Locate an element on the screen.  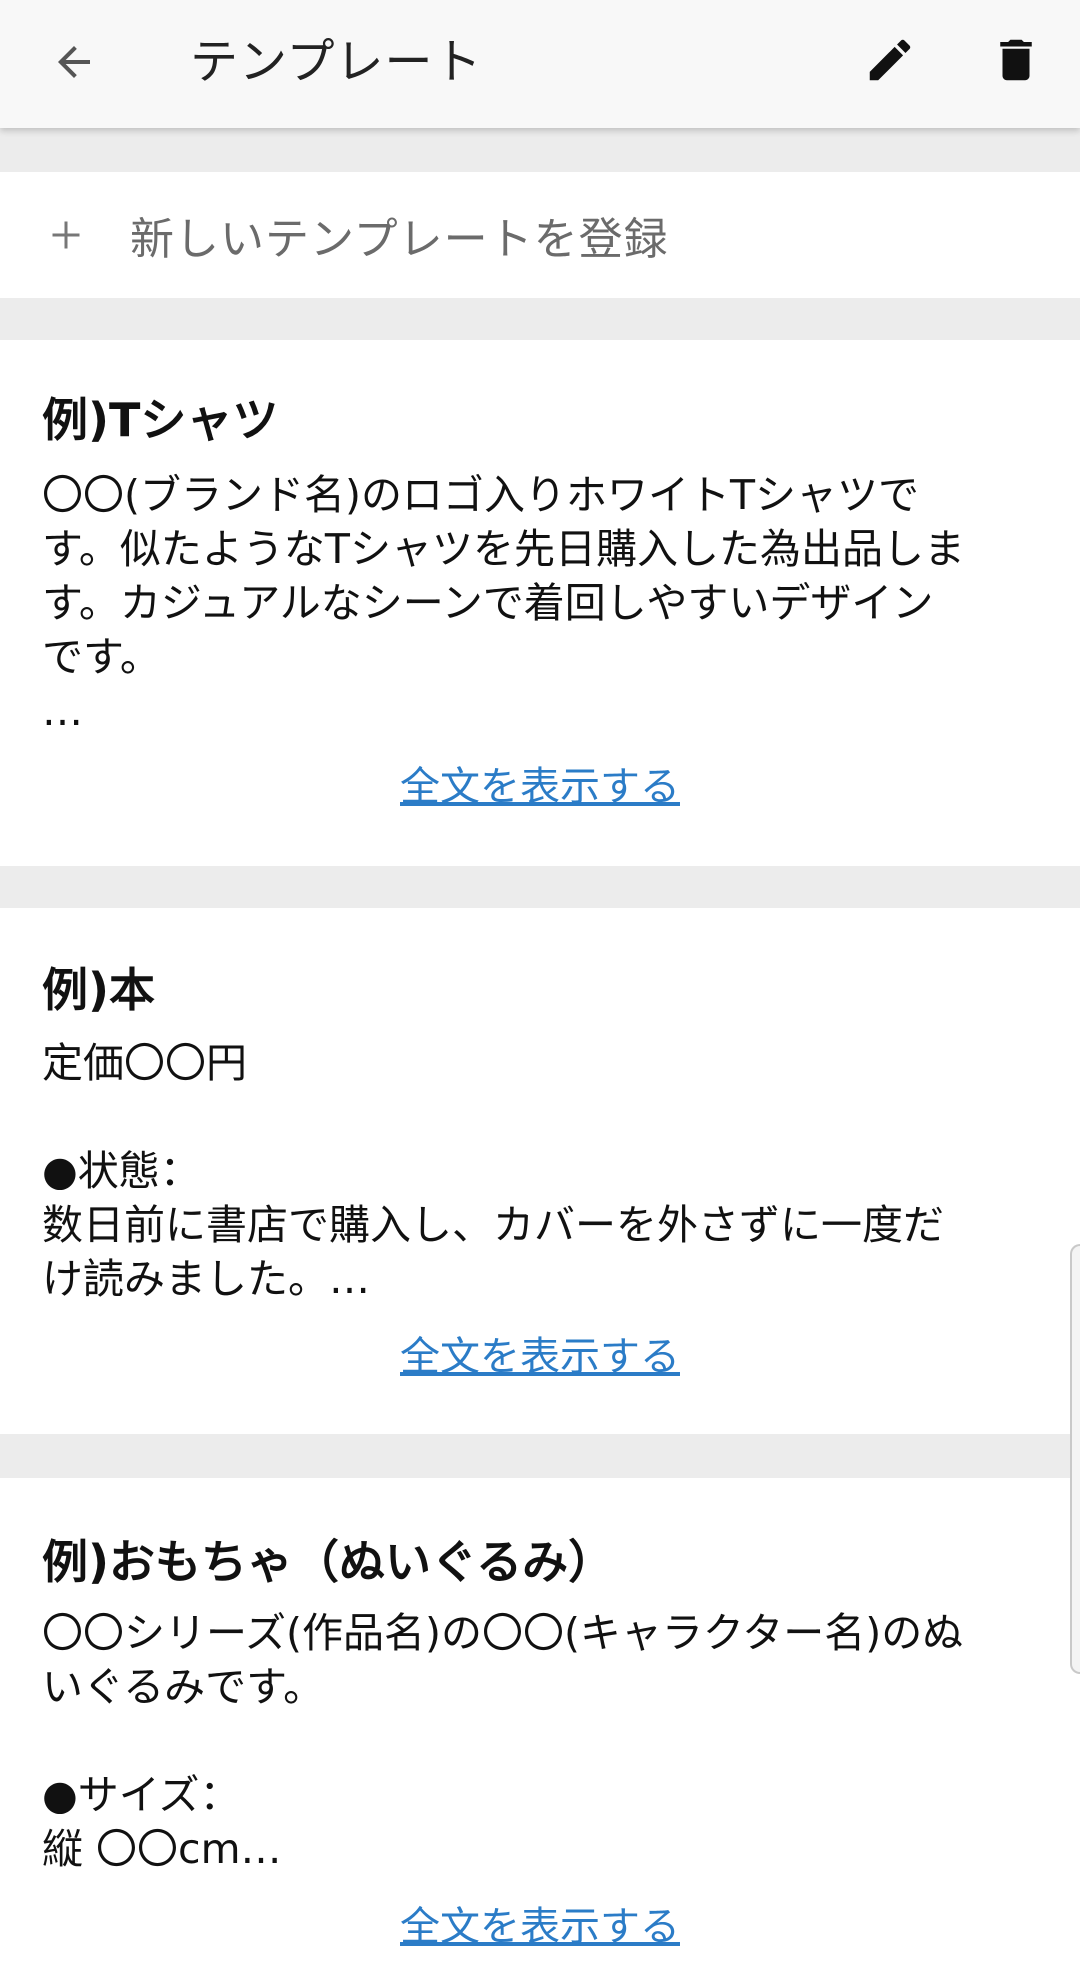
plus-icon is located at coordinates (66, 235).